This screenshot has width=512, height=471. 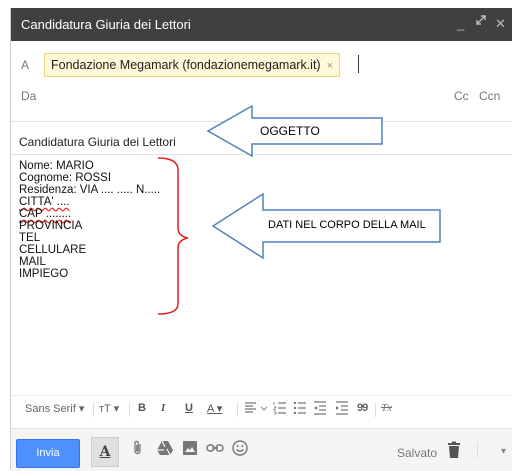 I want to click on body-brace, so click(x=173, y=236).